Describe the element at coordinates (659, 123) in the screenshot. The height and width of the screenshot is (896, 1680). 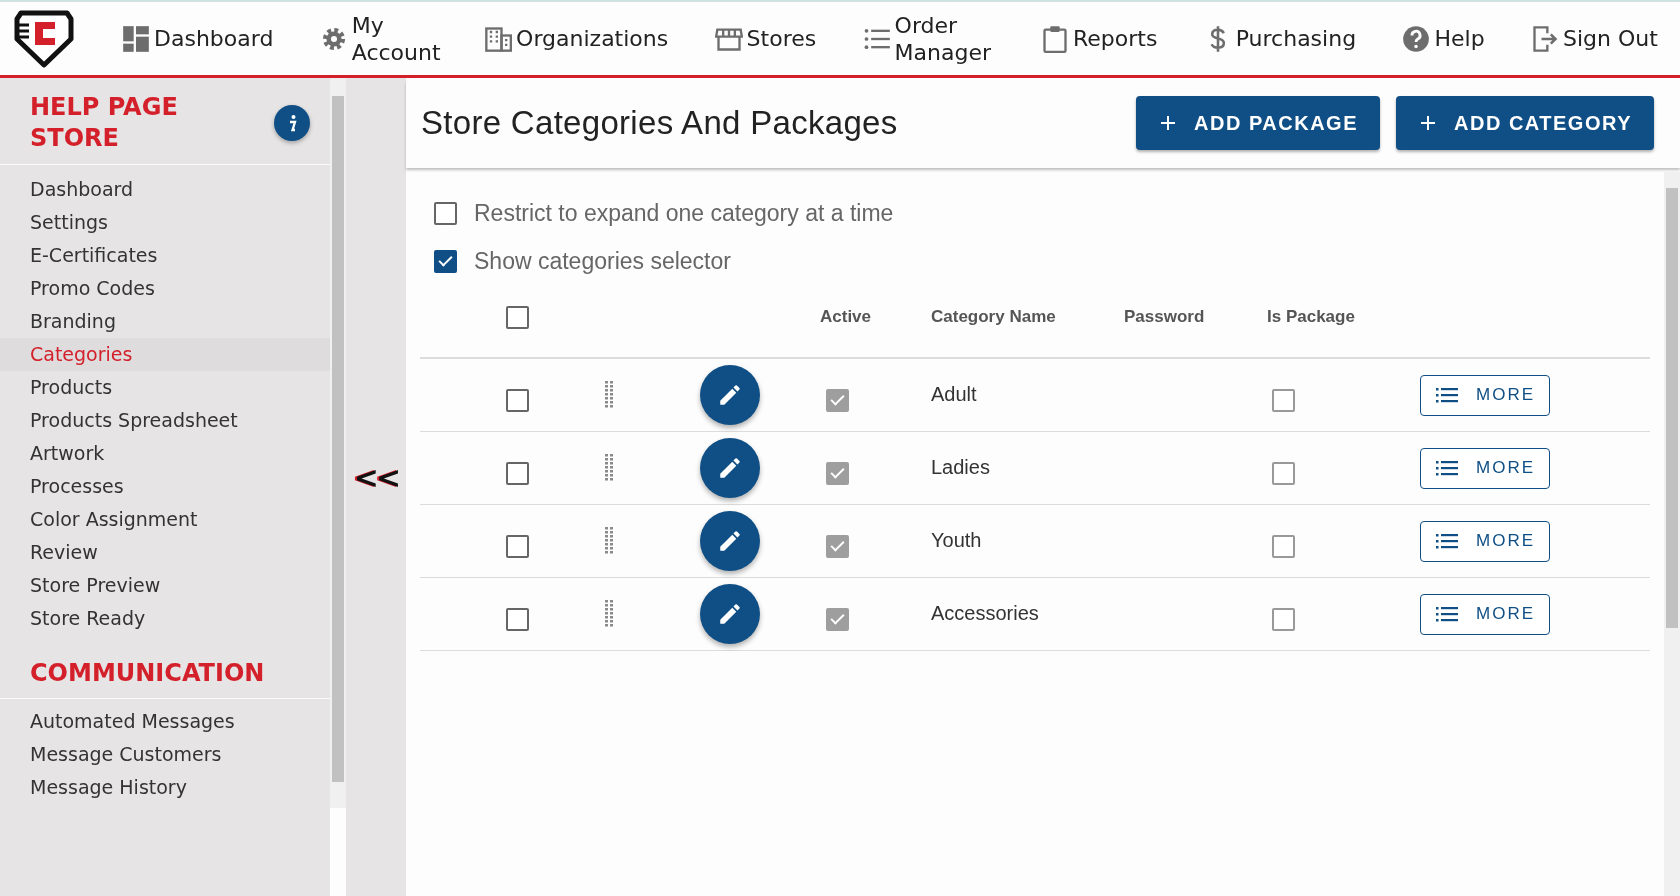
I see `page-title: Store Categories And Packages` at that location.